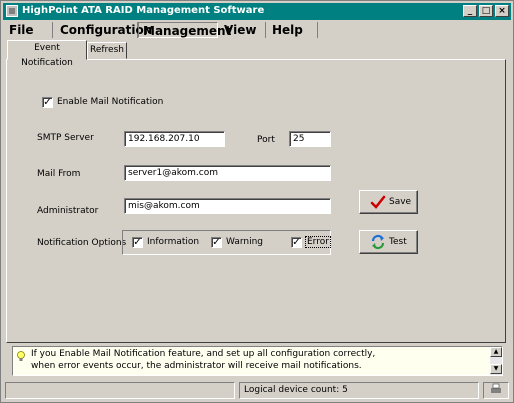  I want to click on tab-event-notification: Event Notification, so click(47, 54).